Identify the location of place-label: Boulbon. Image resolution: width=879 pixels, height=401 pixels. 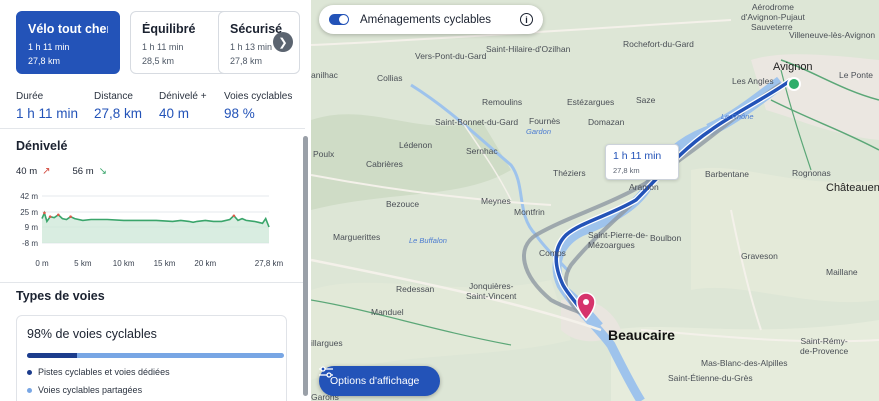
(666, 238).